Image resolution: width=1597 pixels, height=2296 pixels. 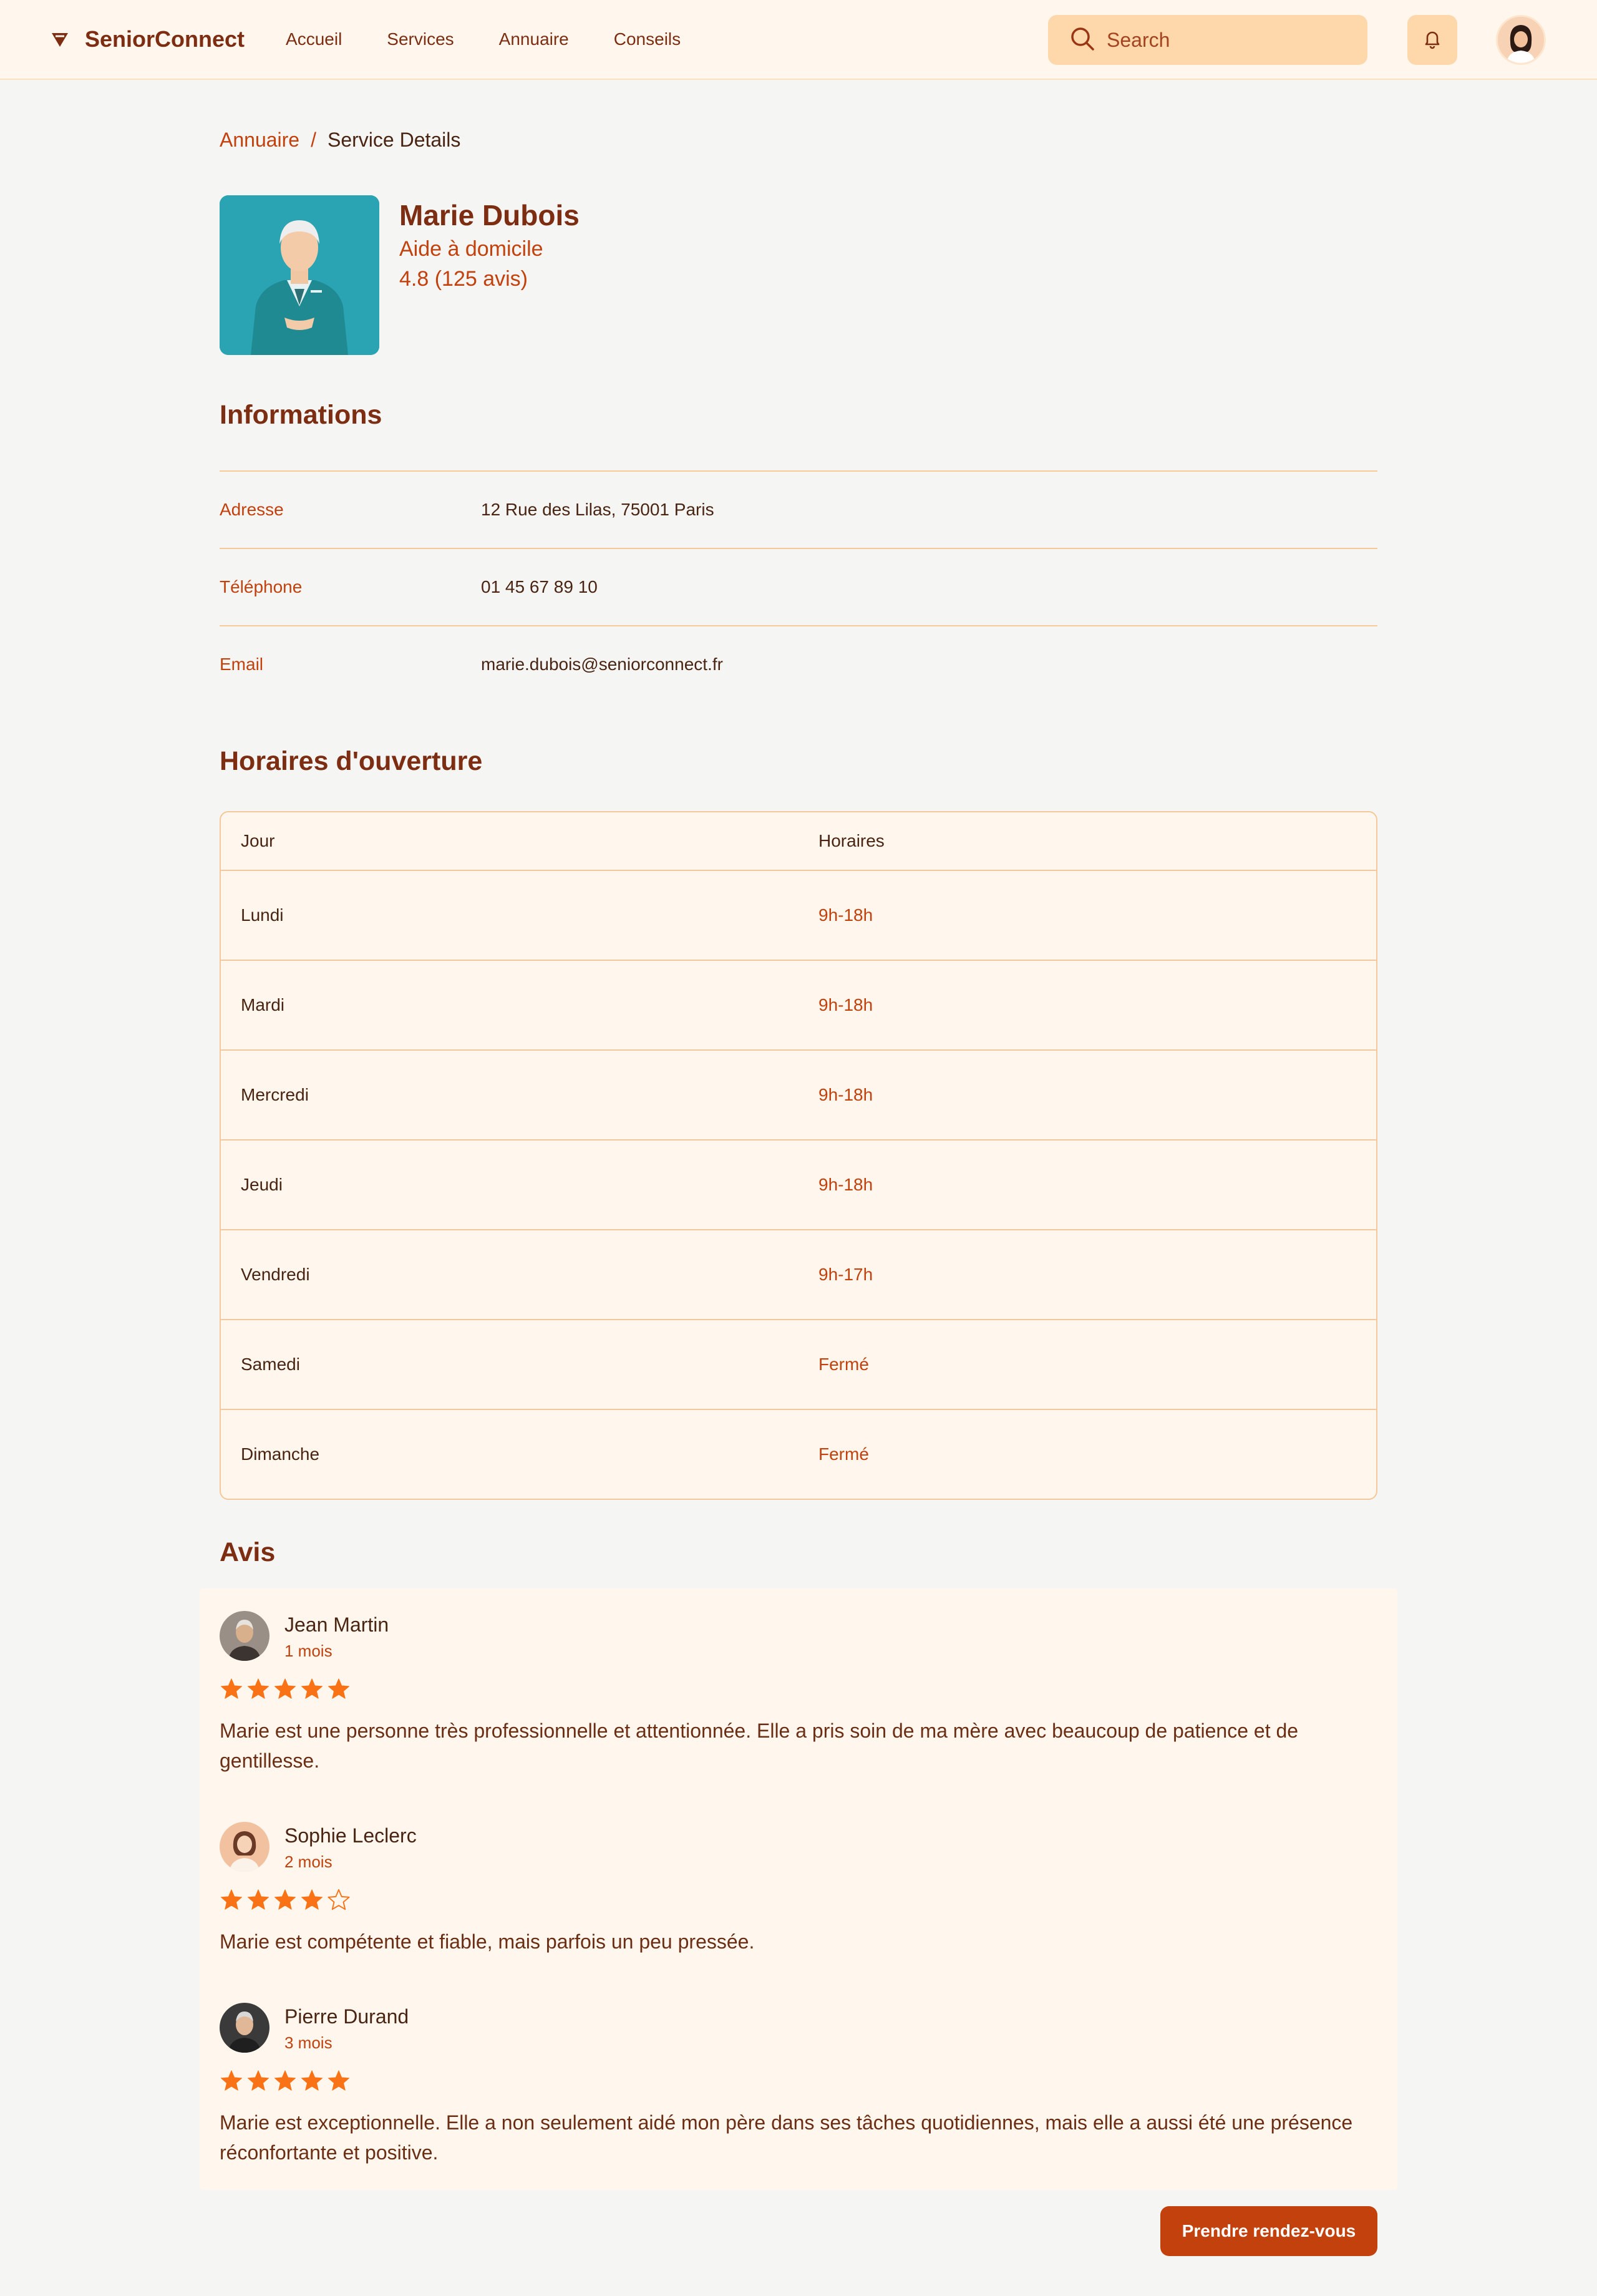 I want to click on section-title-horaires: Horaires d'ouverture, so click(x=351, y=761).